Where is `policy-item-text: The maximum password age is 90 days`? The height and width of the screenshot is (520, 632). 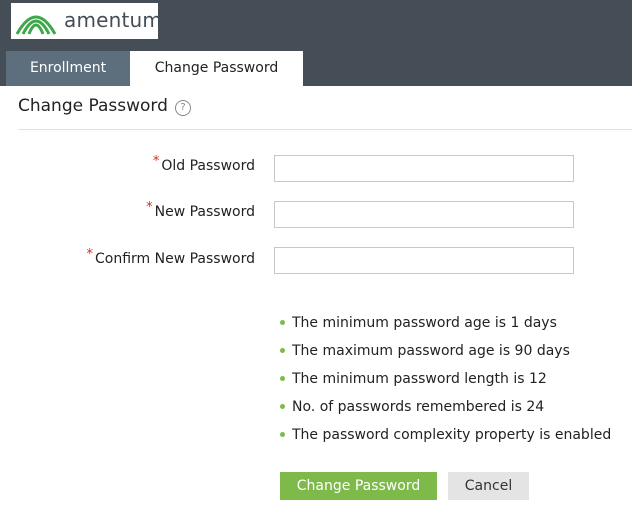 policy-item-text: The maximum password age is 90 days is located at coordinates (431, 351).